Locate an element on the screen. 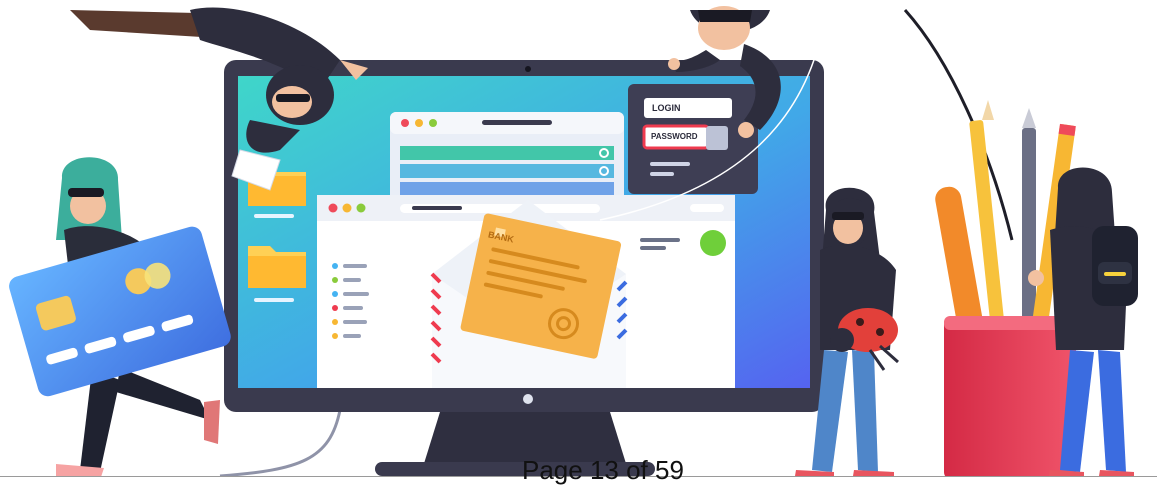 This screenshot has height=494, width=1157. monitor-cable is located at coordinates (280, 443).